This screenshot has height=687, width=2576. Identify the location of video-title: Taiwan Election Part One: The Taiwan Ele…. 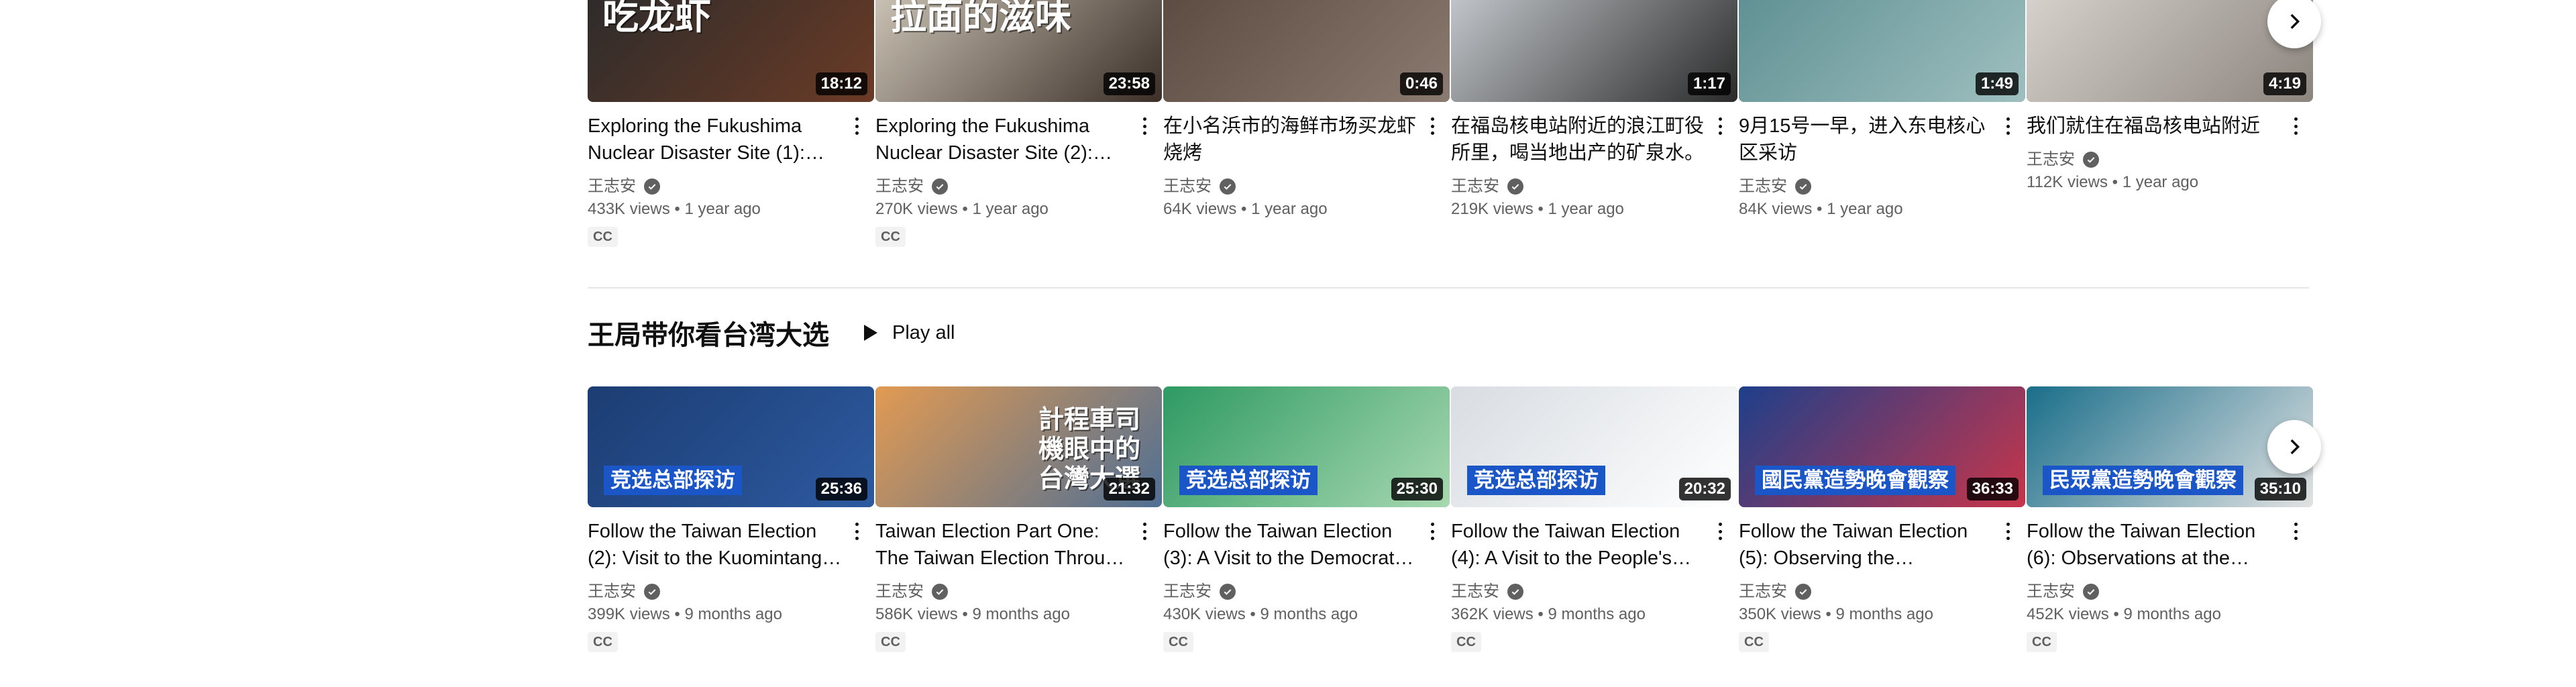
(1002, 545).